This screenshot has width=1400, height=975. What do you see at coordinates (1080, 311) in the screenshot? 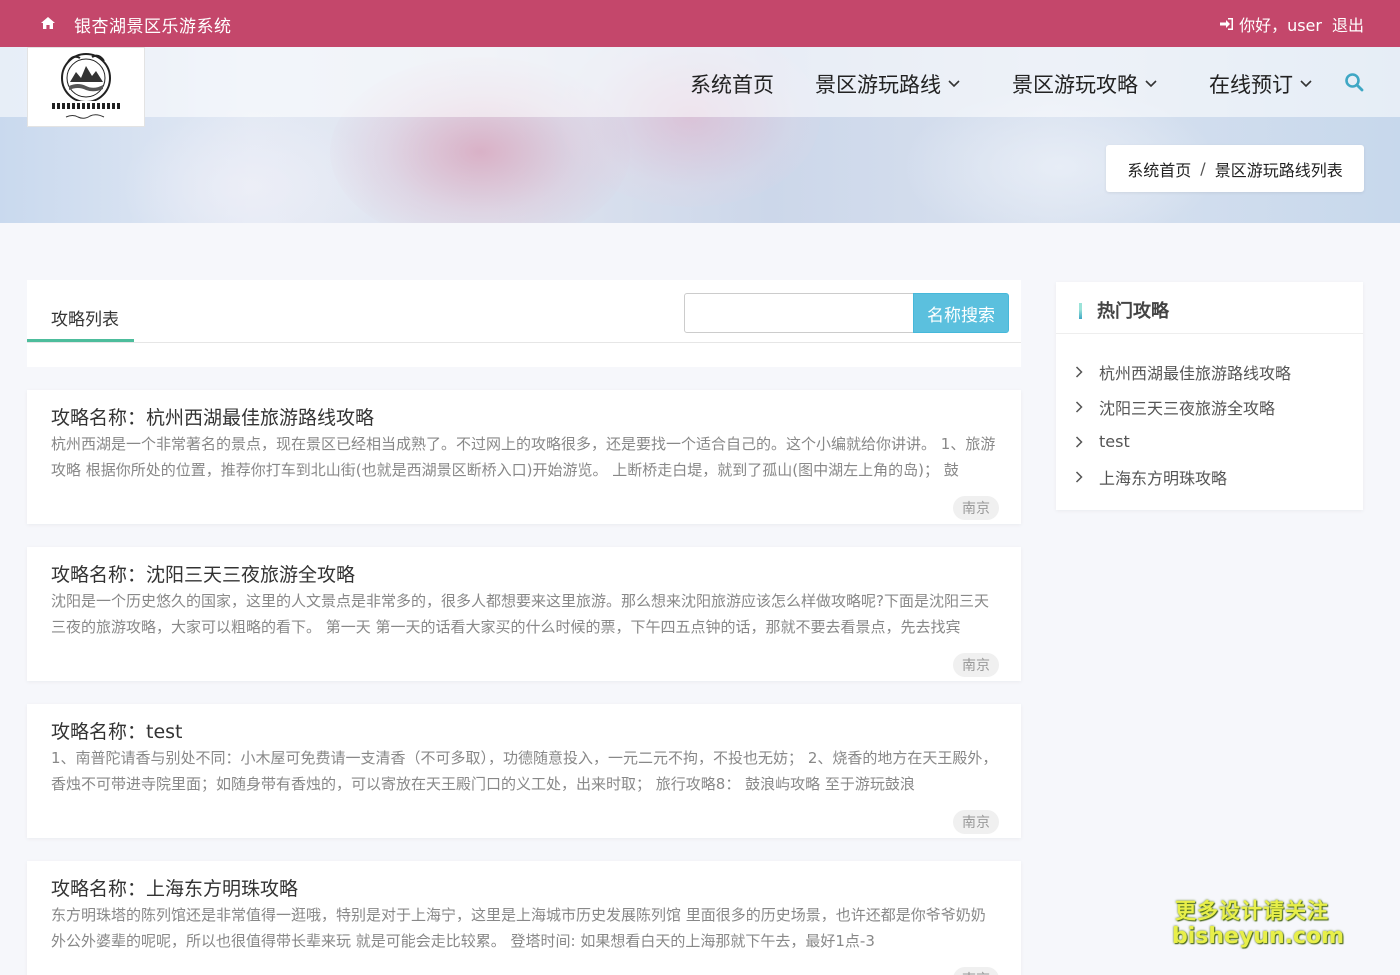
I see `accent-bar` at bounding box center [1080, 311].